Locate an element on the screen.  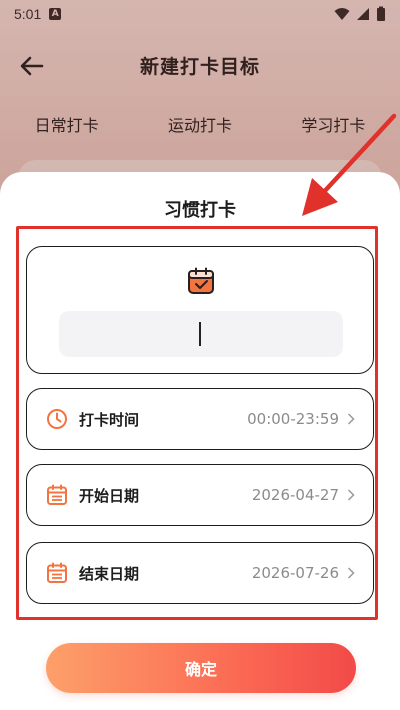
checkin-time-row: 打卡时间 00:00-23:59 is located at coordinates (200, 419).